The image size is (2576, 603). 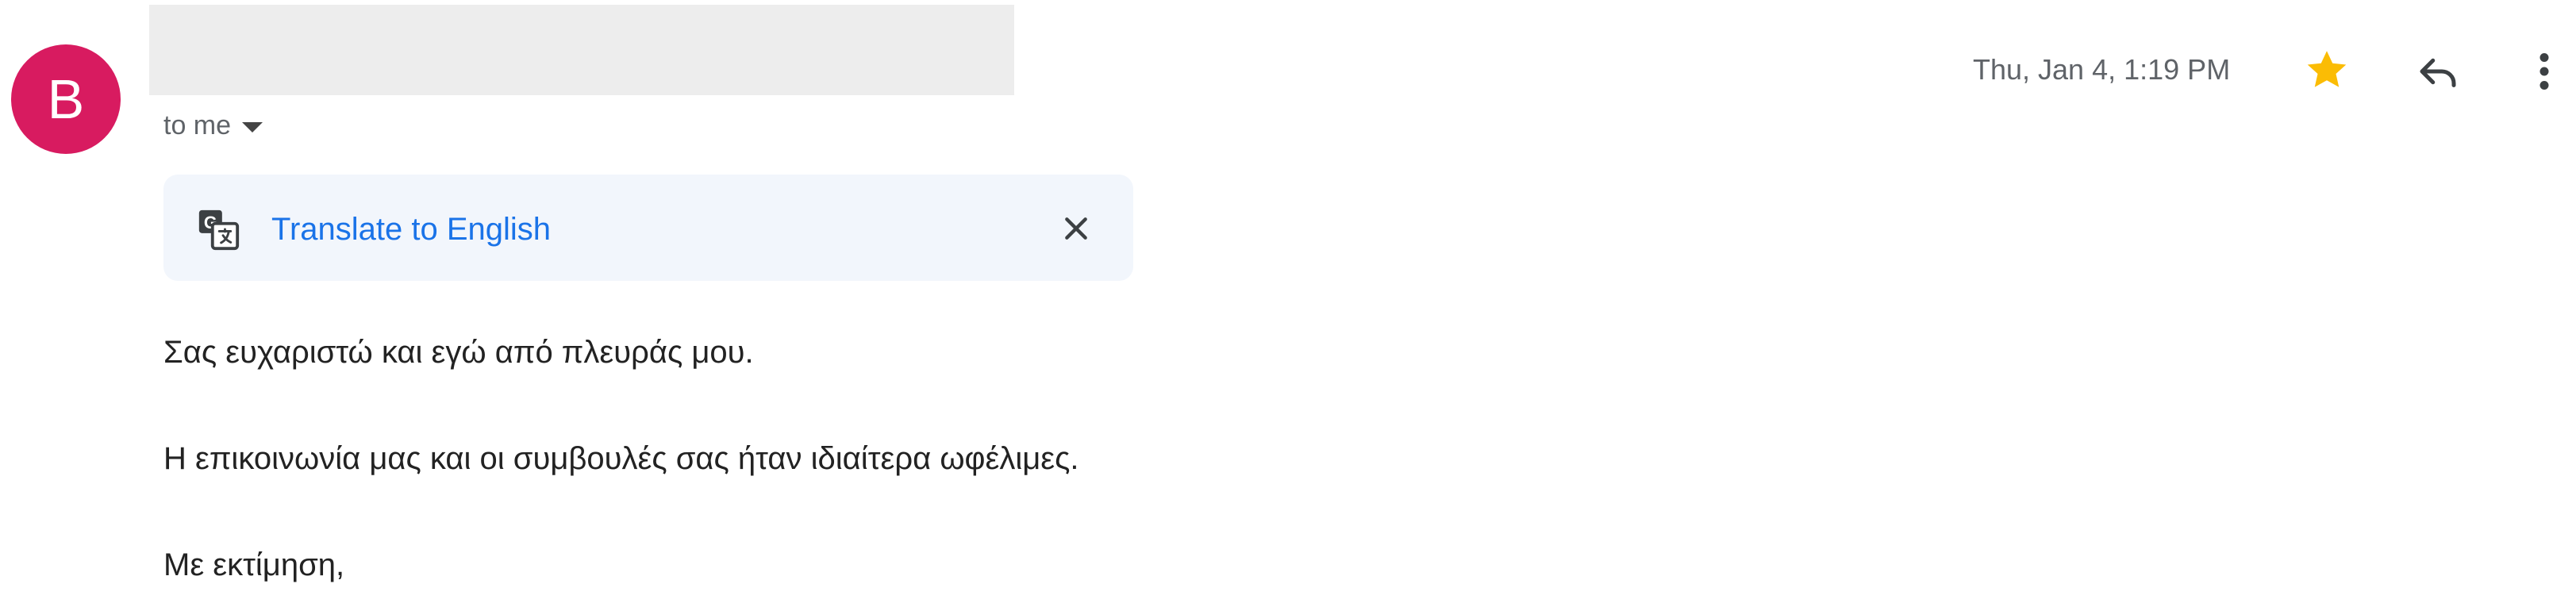 What do you see at coordinates (581, 50) in the screenshot?
I see `sender-name-redacted` at bounding box center [581, 50].